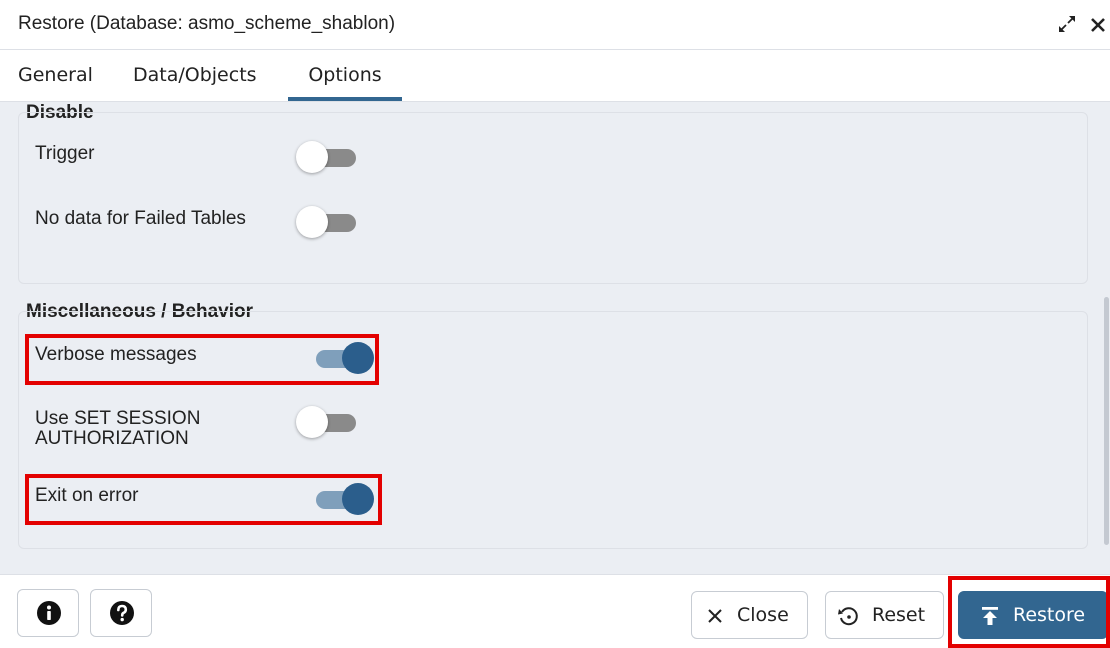 This screenshot has height=648, width=1110. Describe the element at coordinates (341, 358) in the screenshot. I see `toggle-verbose-messages` at that location.